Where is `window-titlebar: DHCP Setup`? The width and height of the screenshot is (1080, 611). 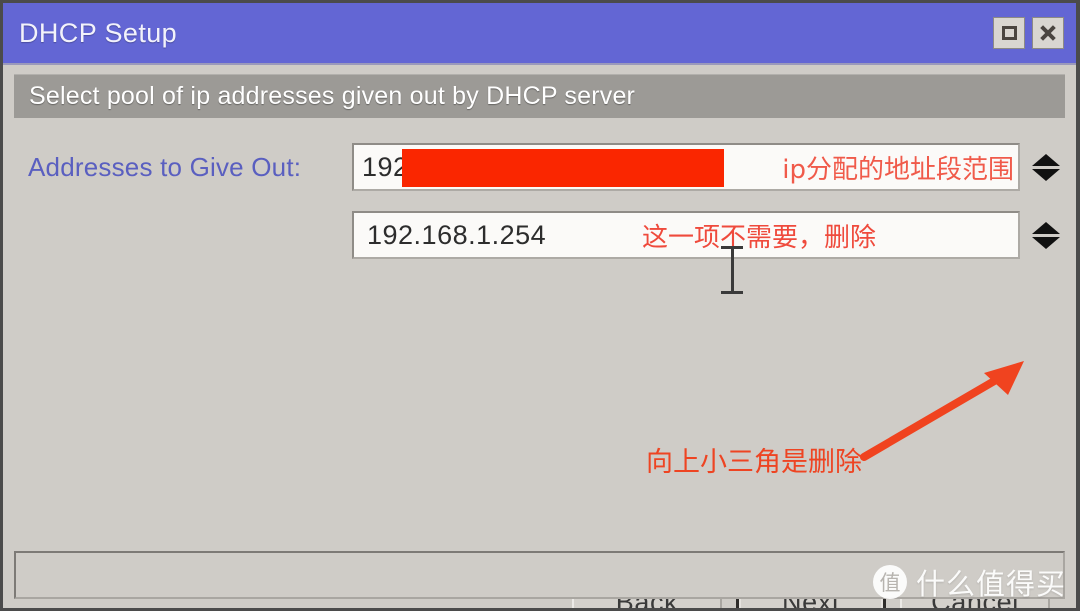 window-titlebar: DHCP Setup is located at coordinates (539, 34).